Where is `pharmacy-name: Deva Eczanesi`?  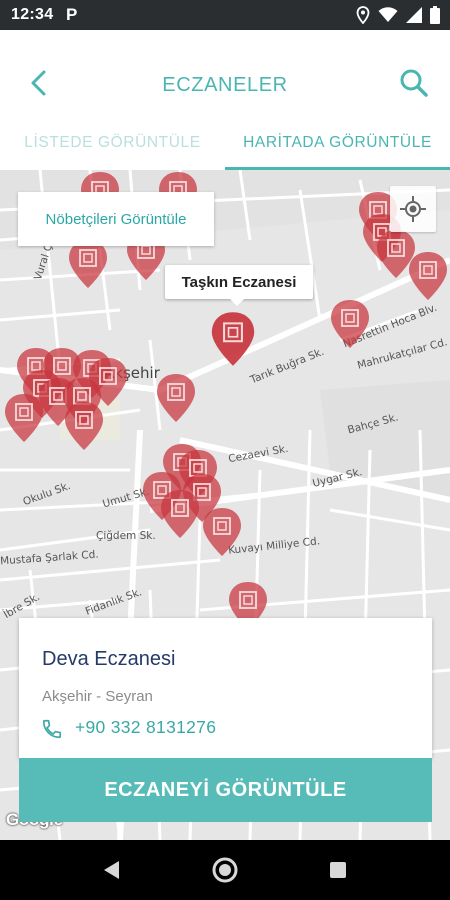 pharmacy-name: Deva Eczanesi is located at coordinates (109, 659).